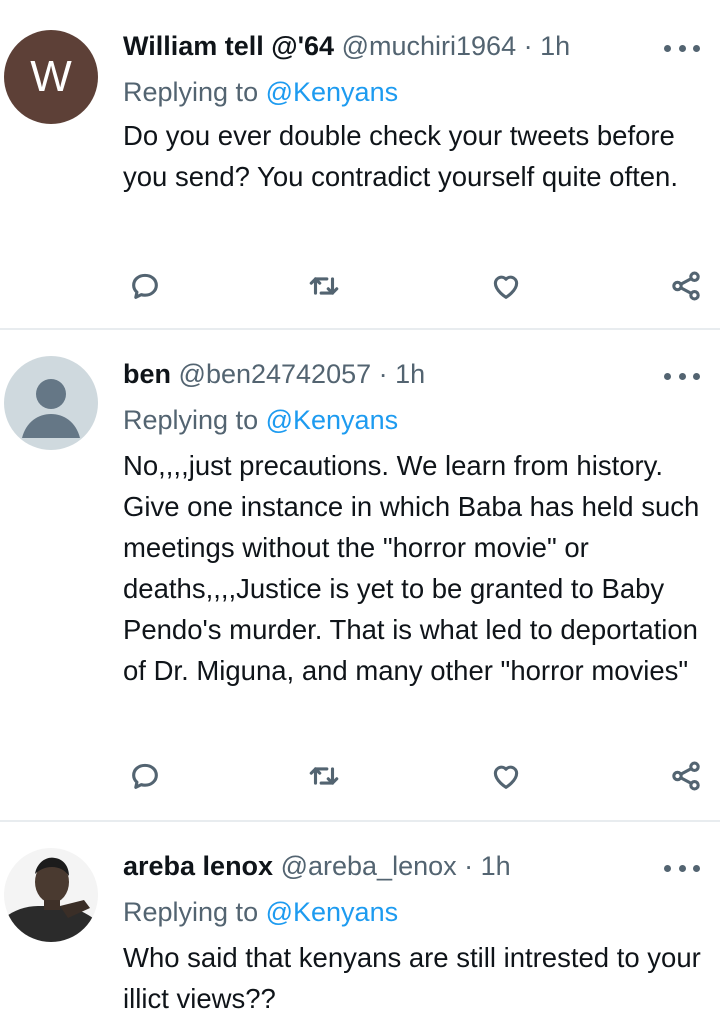 This screenshot has width=720, height=1022. Describe the element at coordinates (147, 374) in the screenshot. I see `display-name: ben` at that location.